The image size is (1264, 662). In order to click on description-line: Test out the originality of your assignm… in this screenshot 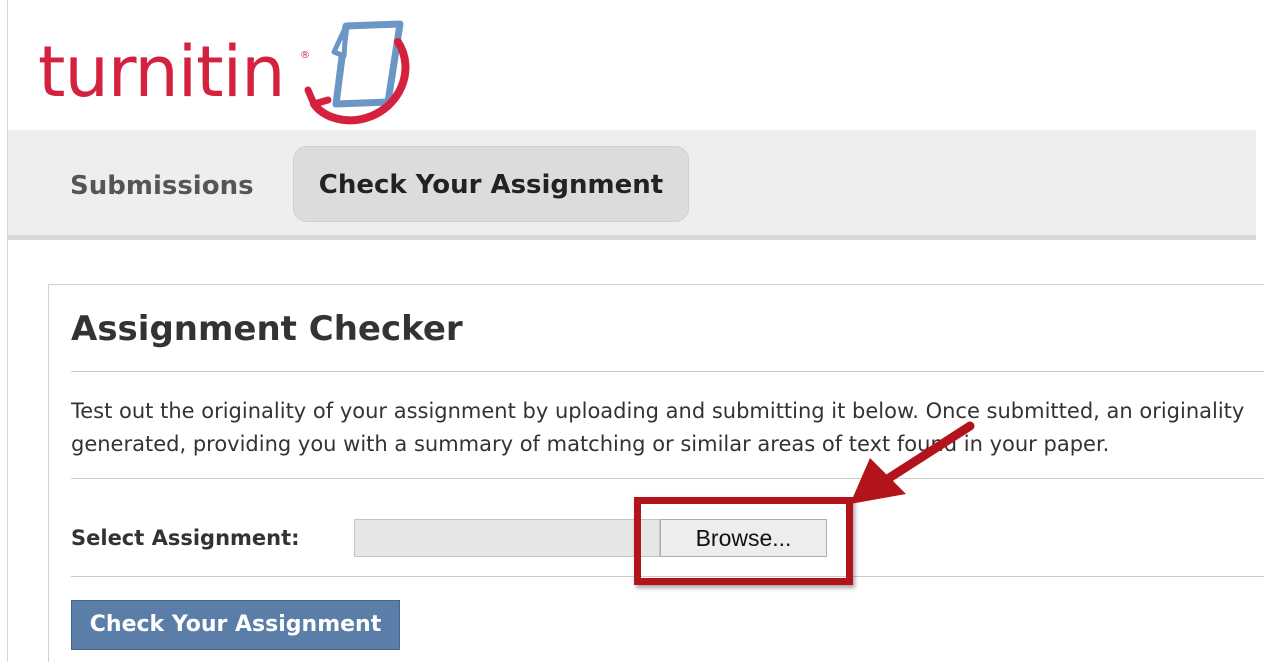, I will do `click(658, 411)`.